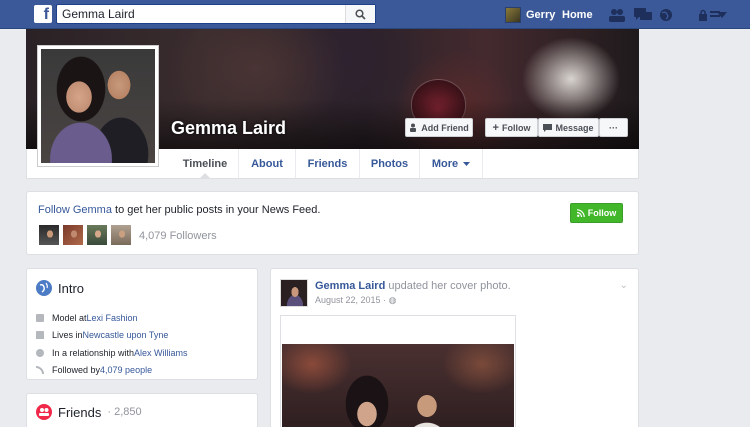  Describe the element at coordinates (350, 286) in the screenshot. I see `post-author-name: Gemma Laird` at that location.